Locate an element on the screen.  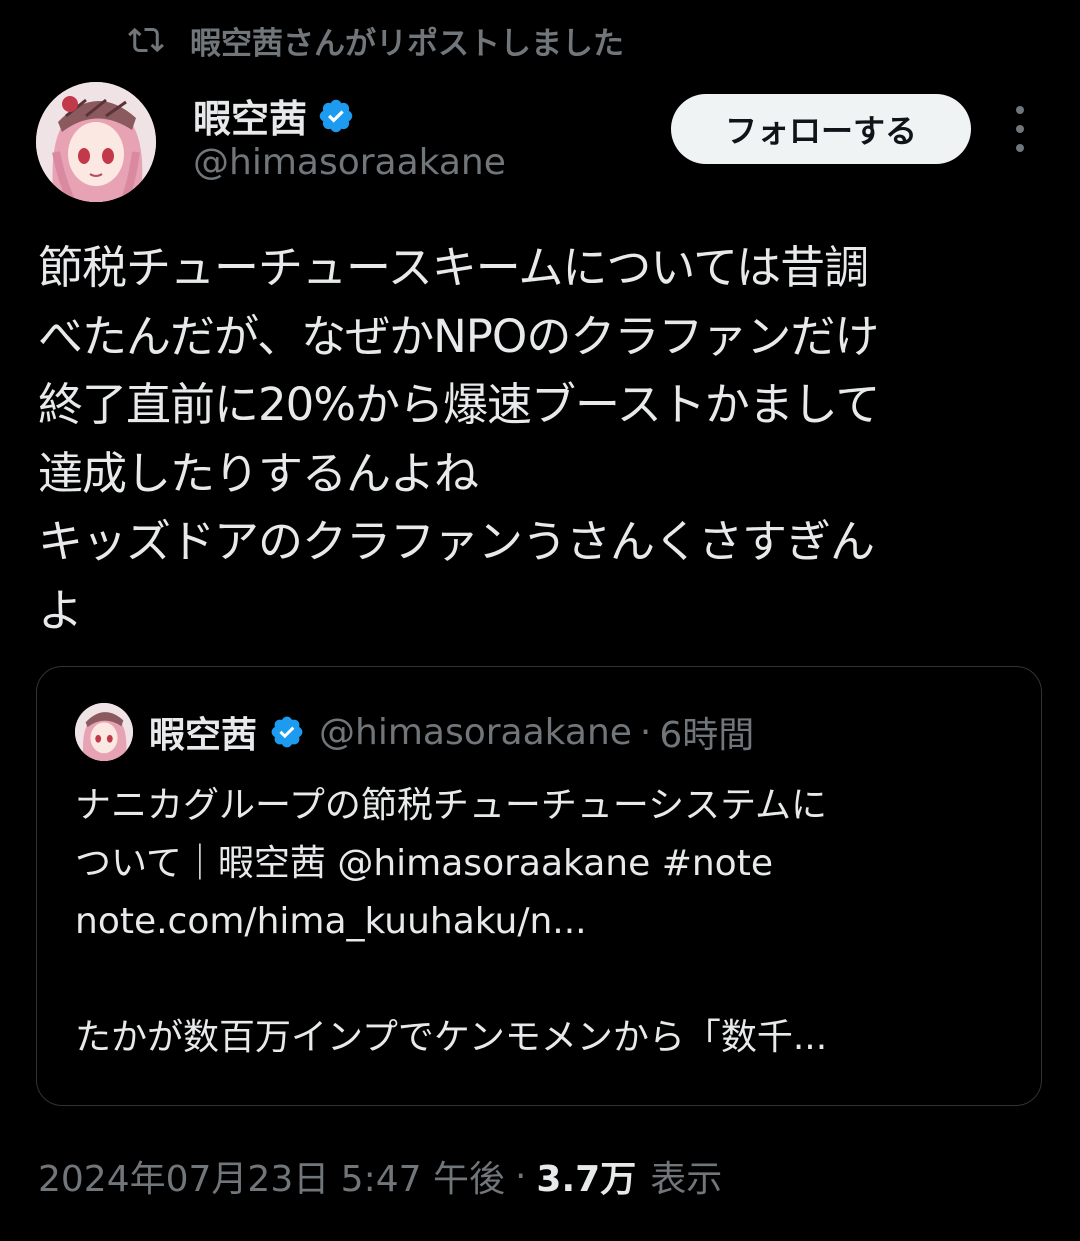
follow-button: フォローする is located at coordinates (821, 129).